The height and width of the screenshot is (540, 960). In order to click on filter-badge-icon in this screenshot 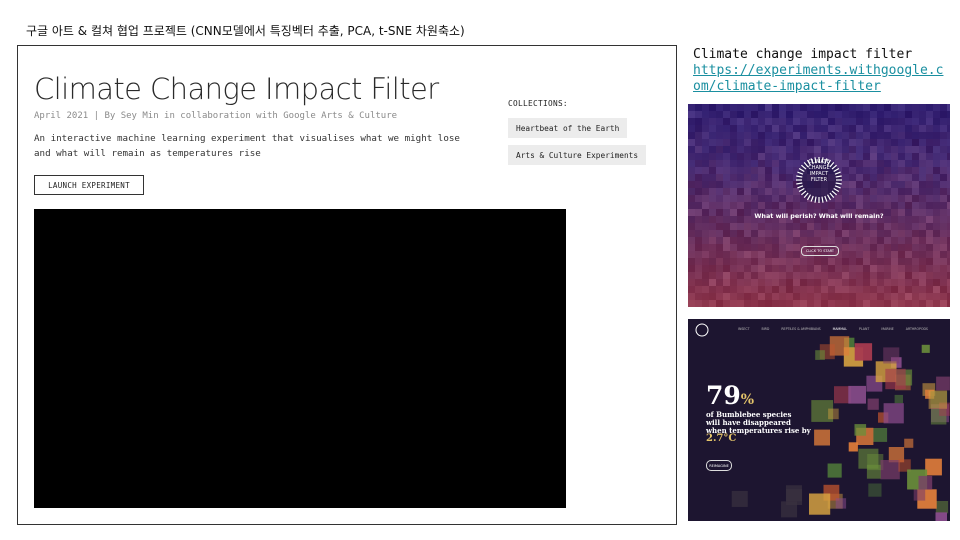, I will do `click(819, 180)`.